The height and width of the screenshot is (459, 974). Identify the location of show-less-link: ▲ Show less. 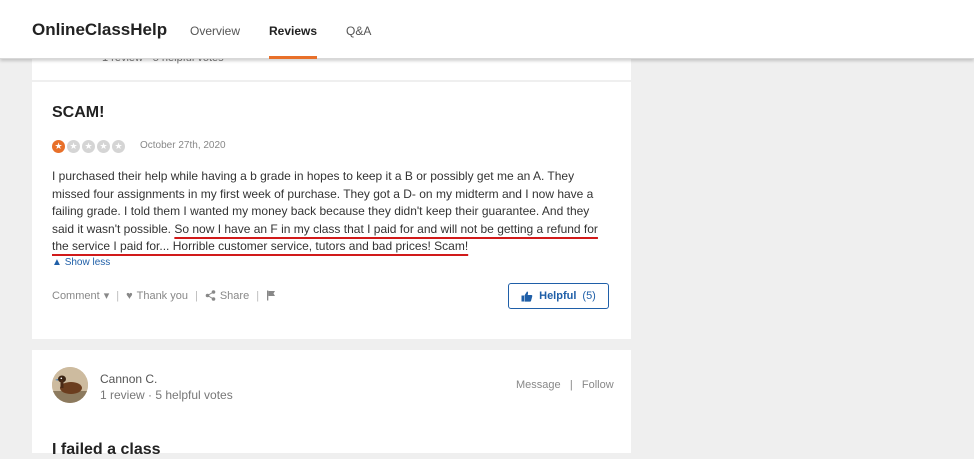
(81, 262).